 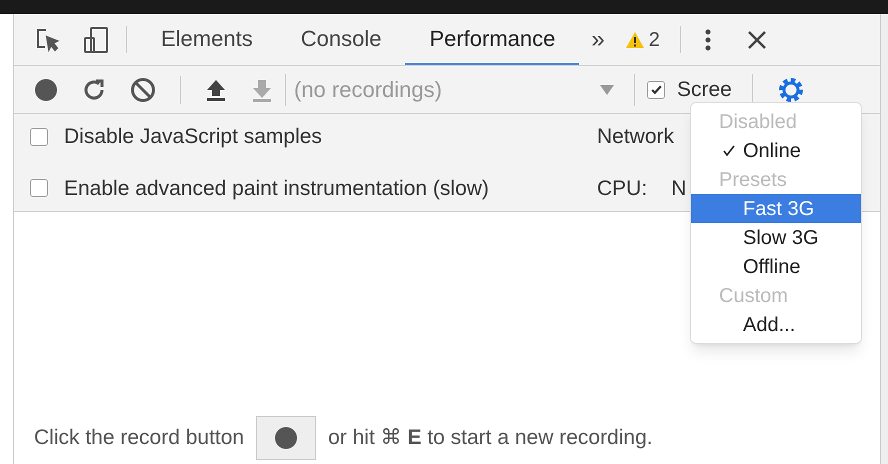 I want to click on screenshots-label: Scree, so click(x=704, y=89).